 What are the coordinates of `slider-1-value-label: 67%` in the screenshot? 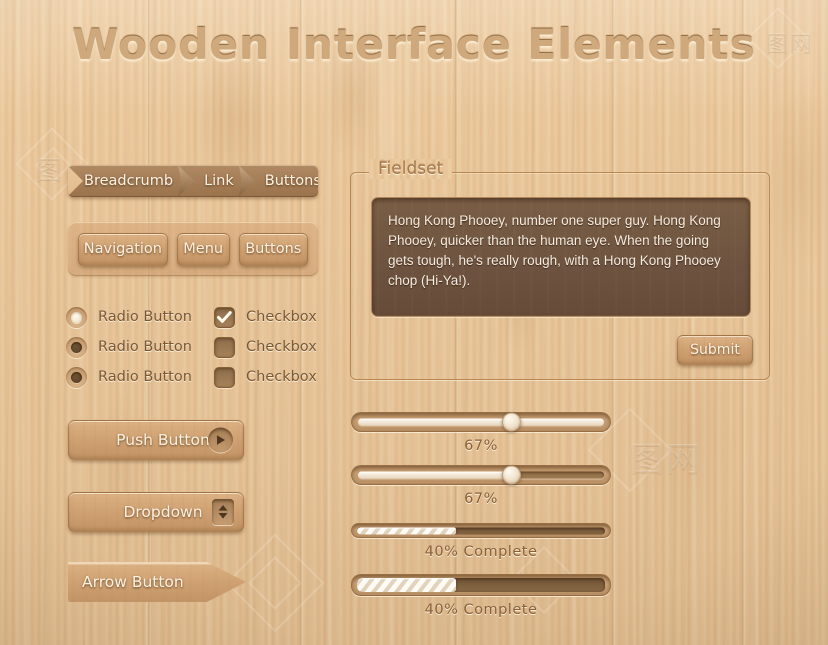 It's located at (481, 446).